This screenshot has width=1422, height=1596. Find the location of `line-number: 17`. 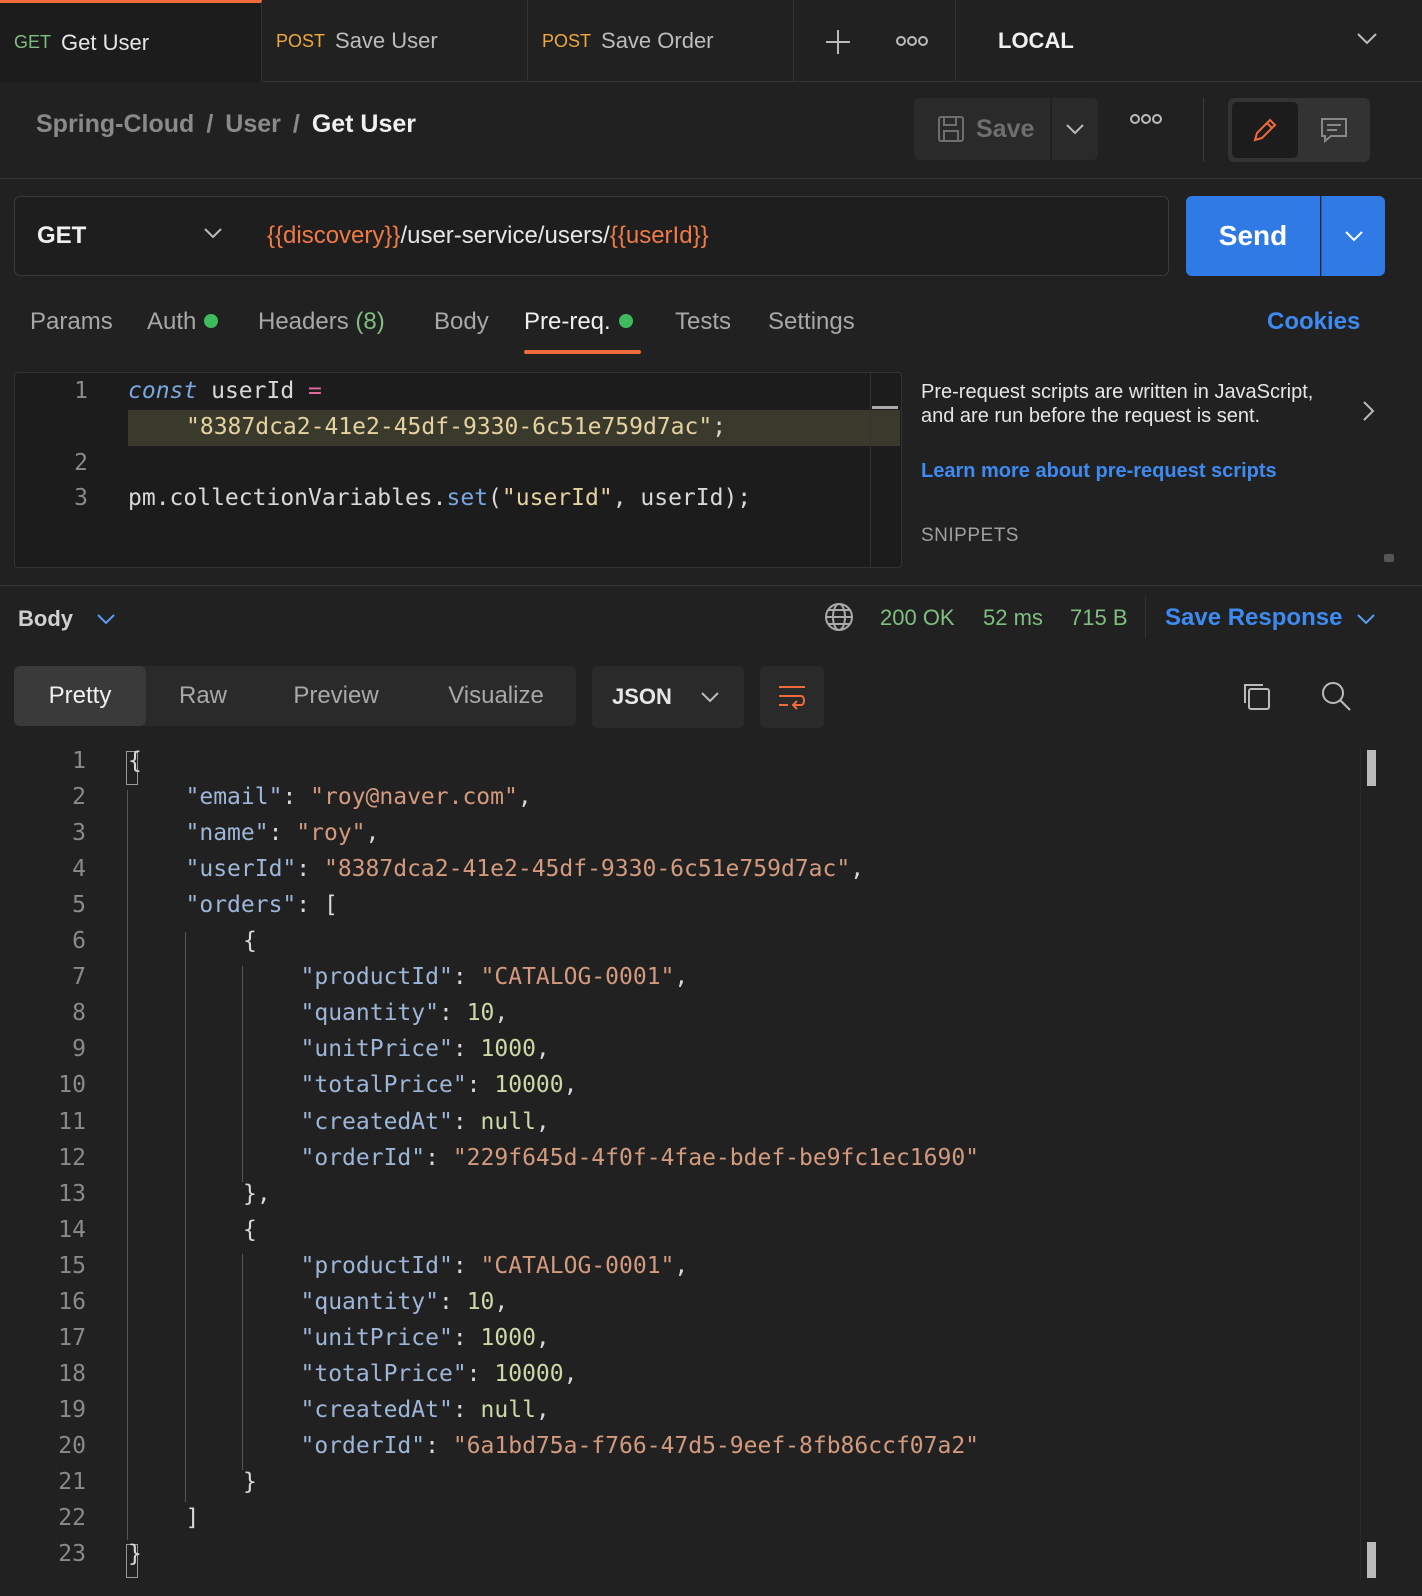

line-number: 17 is located at coordinates (72, 1337).